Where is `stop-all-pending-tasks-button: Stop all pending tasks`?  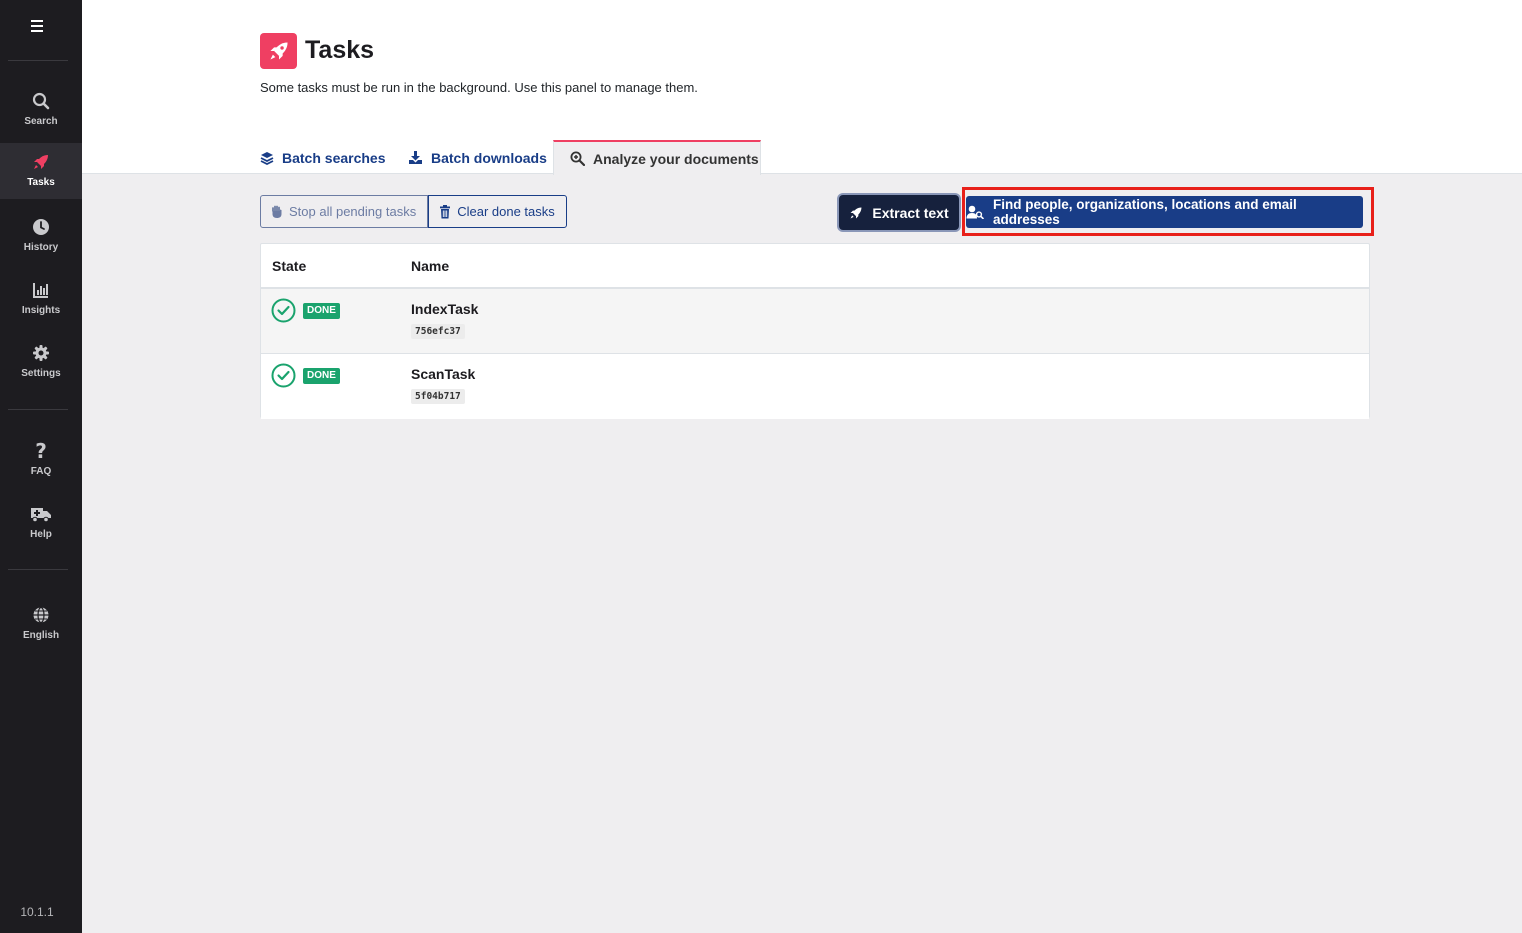 stop-all-pending-tasks-button: Stop all pending tasks is located at coordinates (344, 211).